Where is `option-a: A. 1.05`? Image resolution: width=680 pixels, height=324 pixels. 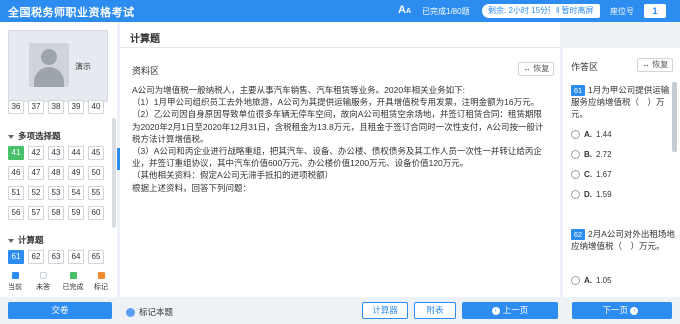
option-a: A. 1.05 is located at coordinates (591, 281).